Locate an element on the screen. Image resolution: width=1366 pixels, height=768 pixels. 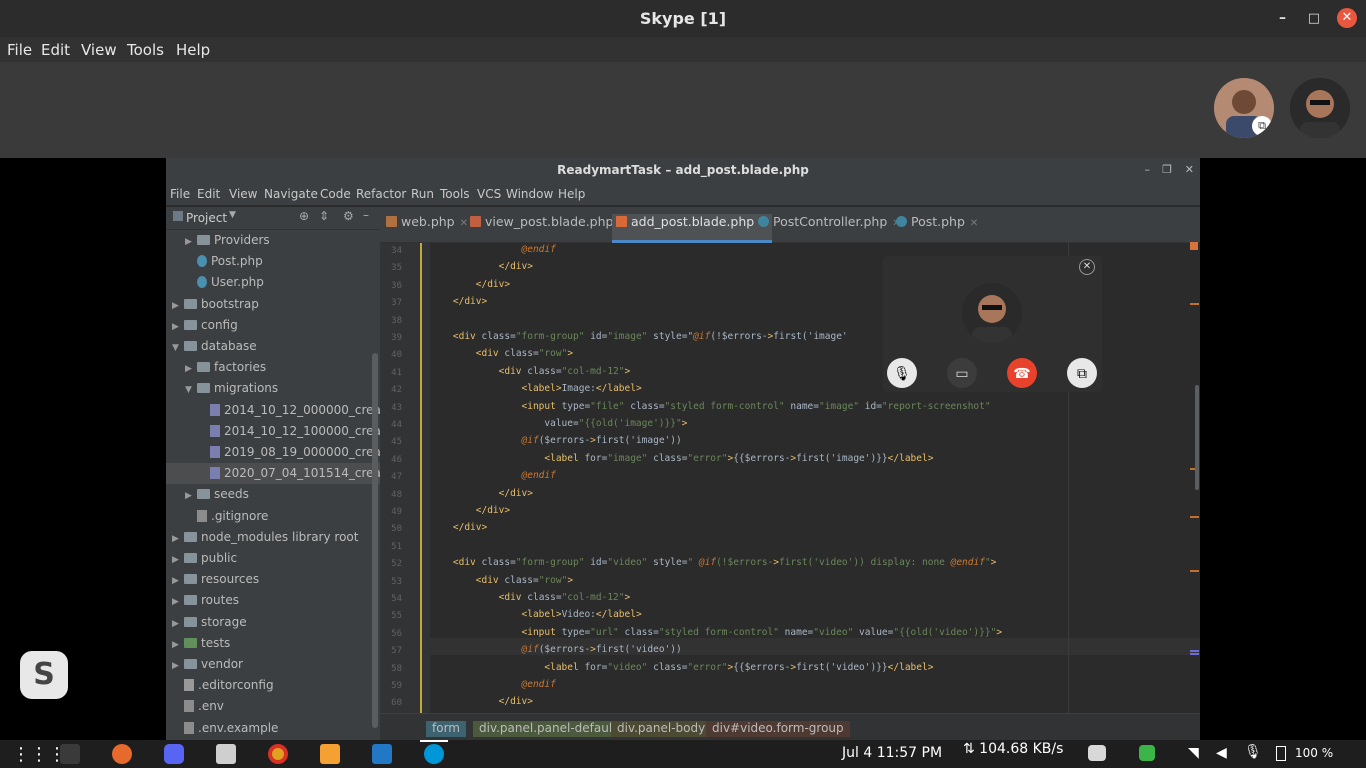
tree-item: ▶ tests is located at coordinates (273, 643).